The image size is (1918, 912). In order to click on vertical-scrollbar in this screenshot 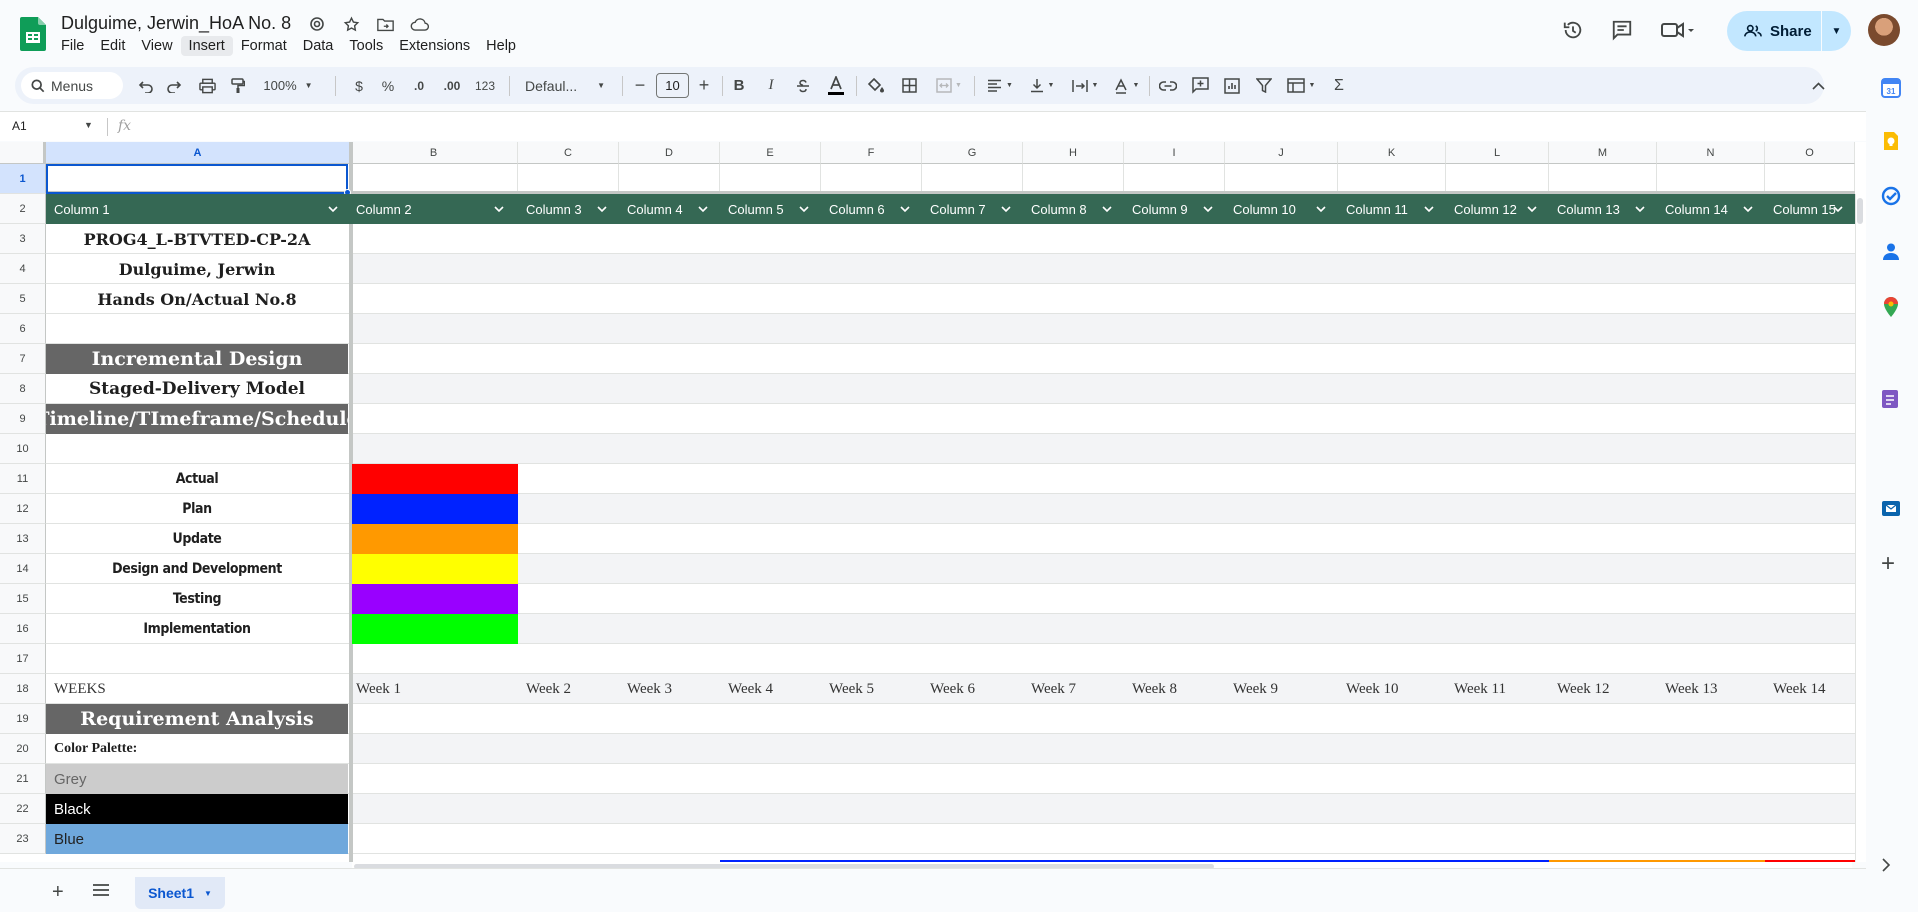, I will do `click(1860, 528)`.